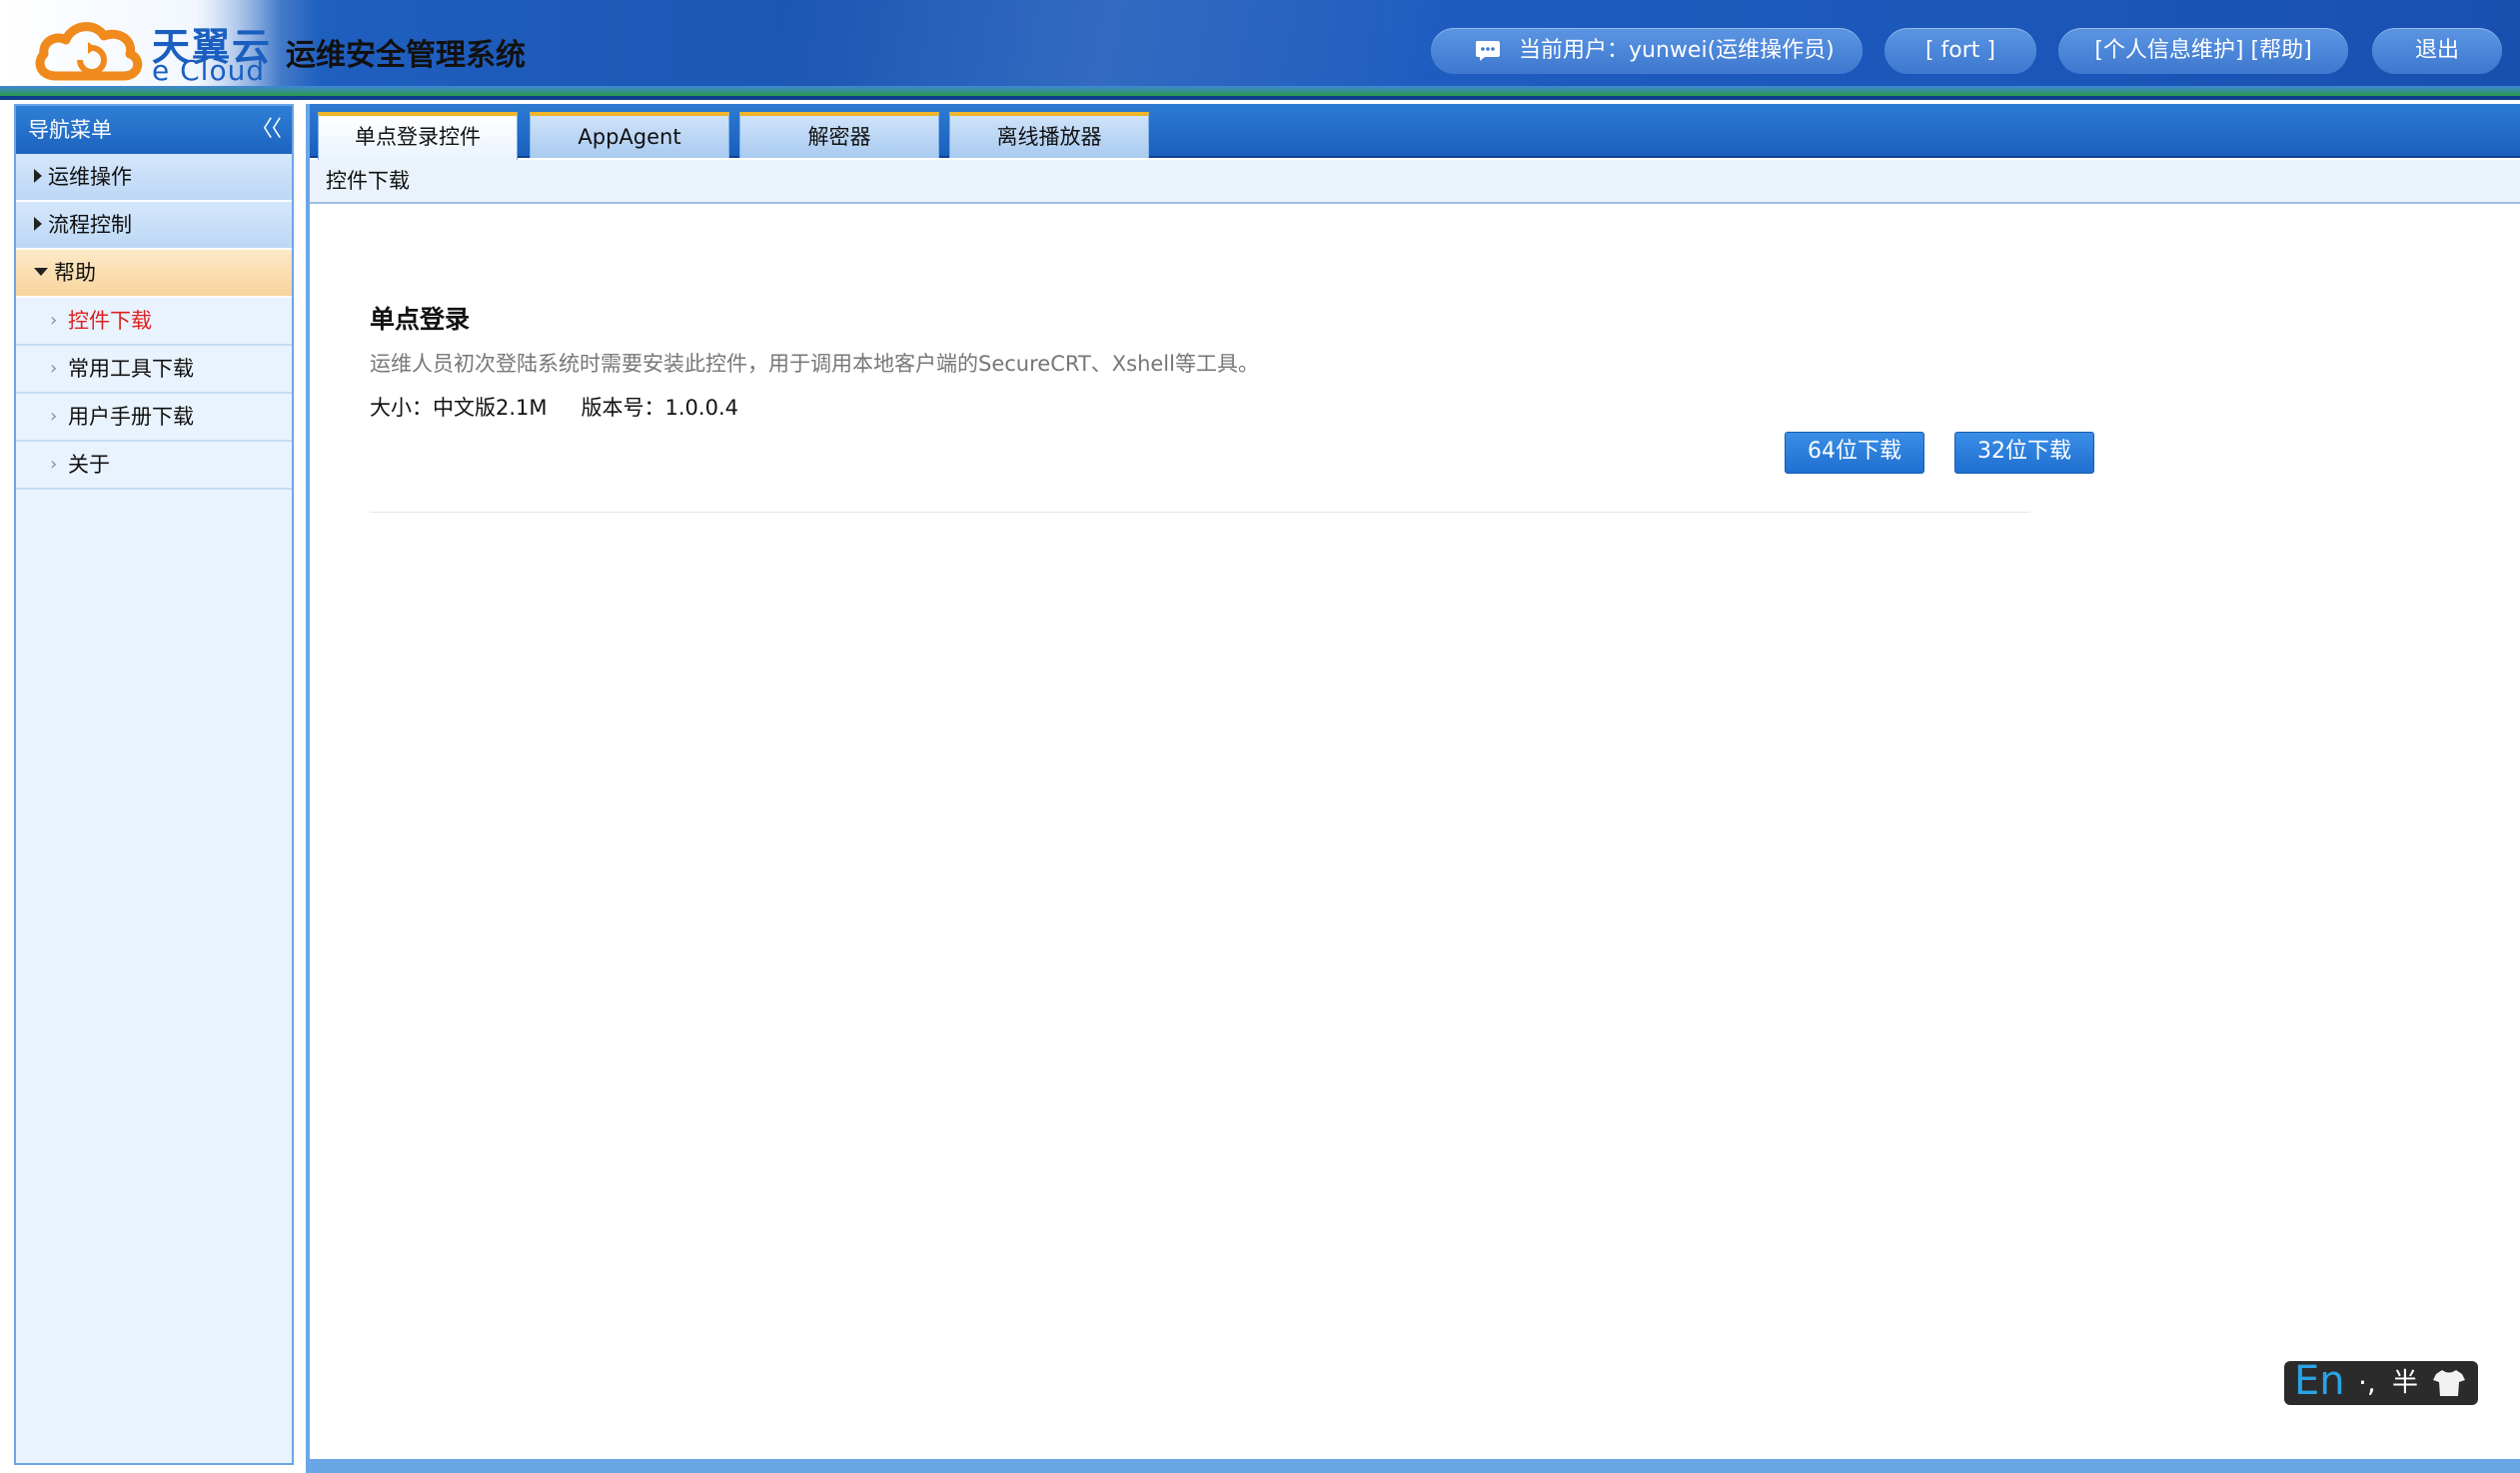 This screenshot has height=1473, width=2520. What do you see at coordinates (554, 407) in the screenshot?
I see `card-meta: 大小：中文版2.1M 版本号：1.0.0.4` at bounding box center [554, 407].